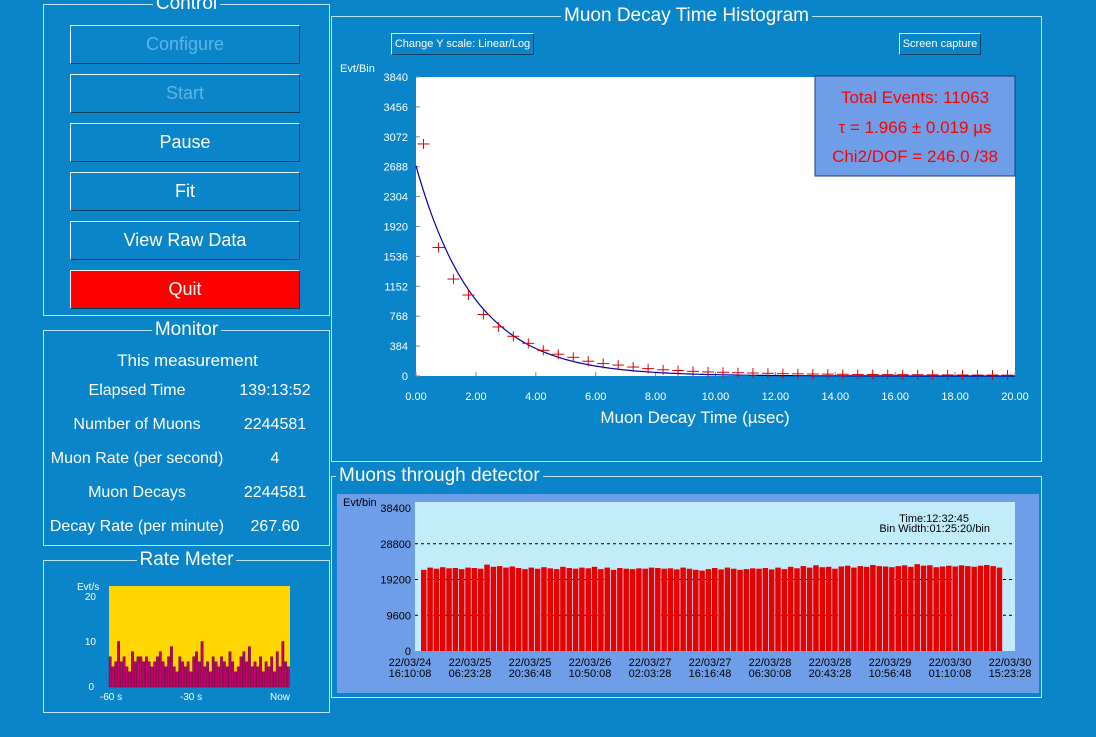 This screenshot has height=737, width=1096. Describe the element at coordinates (399, 317) in the screenshot. I see `histogram-ytick: 768` at that location.